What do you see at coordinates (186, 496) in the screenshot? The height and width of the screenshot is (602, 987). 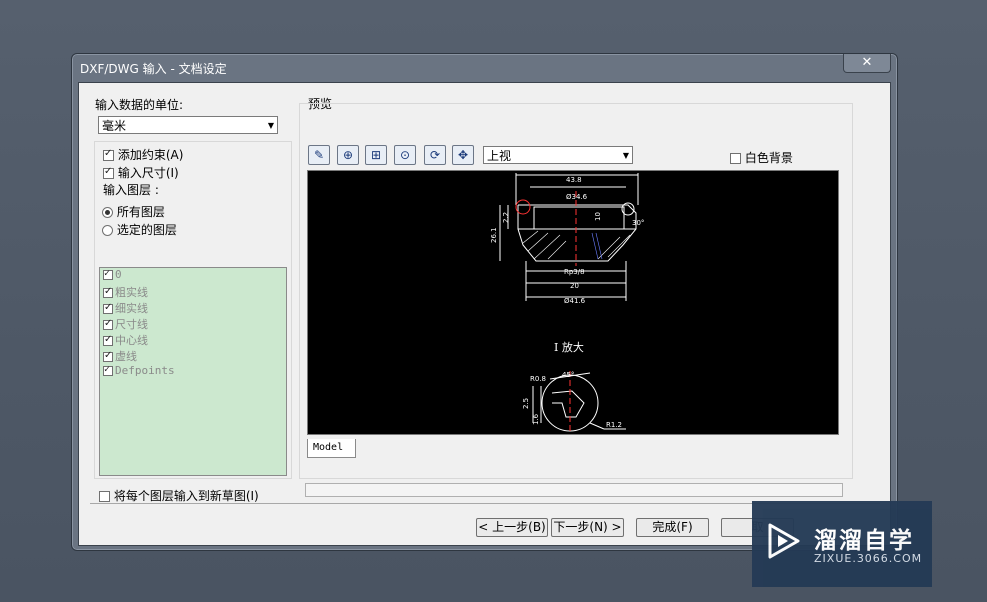 I see `new-sketch-label: 将每个图层输入到新草图(I)` at bounding box center [186, 496].